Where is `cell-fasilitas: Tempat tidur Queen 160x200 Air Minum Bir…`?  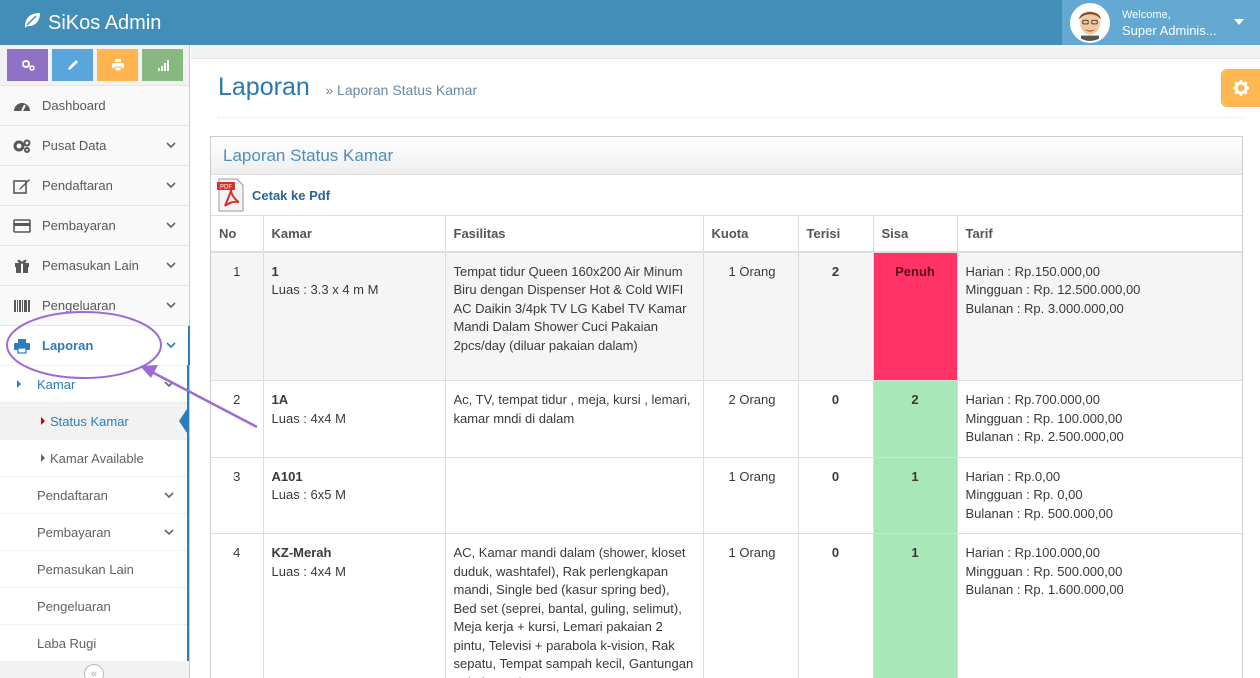 cell-fasilitas: Tempat tidur Queen 160x200 Air Minum Bir… is located at coordinates (573, 316).